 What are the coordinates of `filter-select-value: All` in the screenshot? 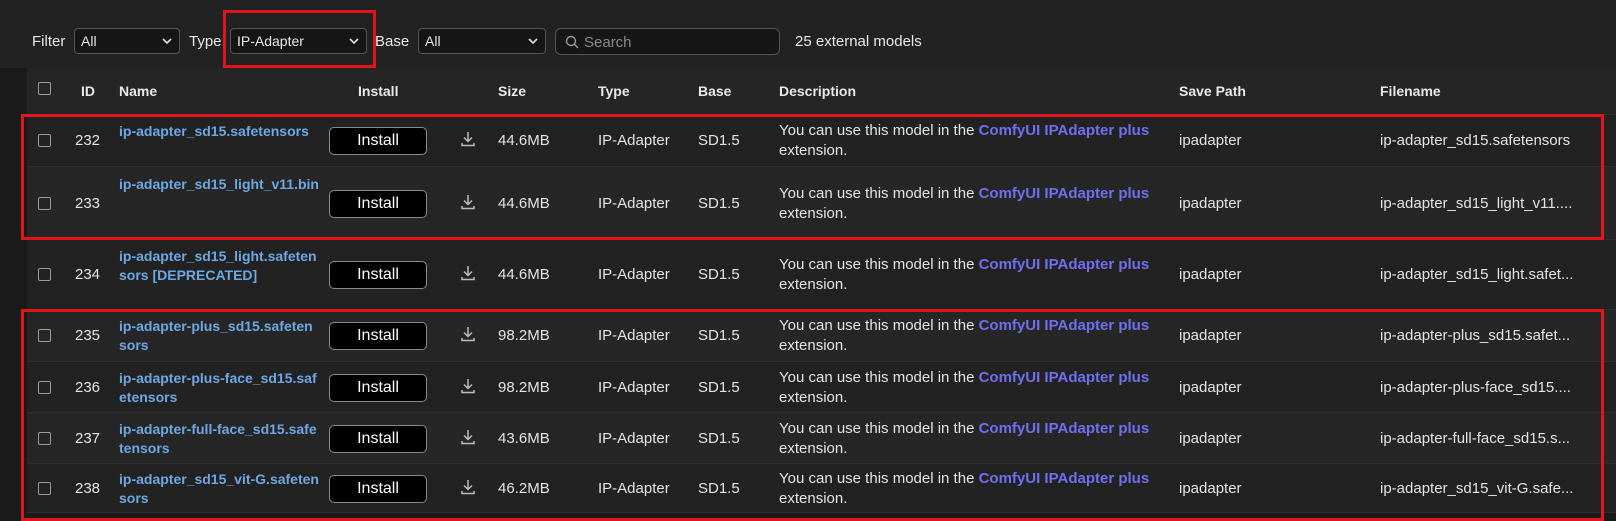 It's located at (89, 41).